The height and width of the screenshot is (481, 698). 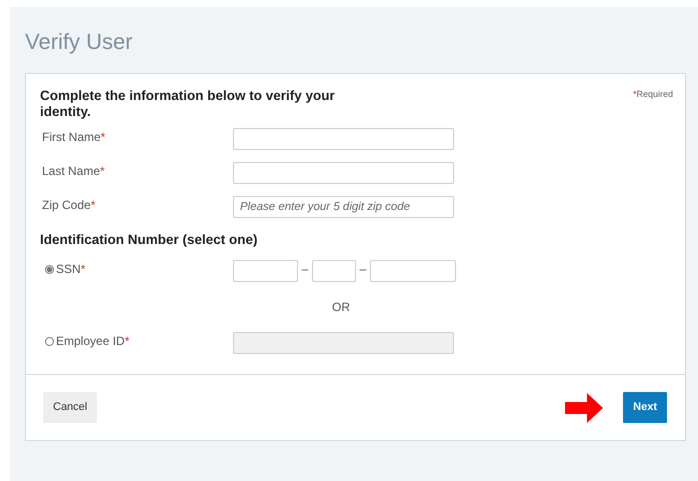 What do you see at coordinates (74, 137) in the screenshot?
I see `field-label: First Name*` at bounding box center [74, 137].